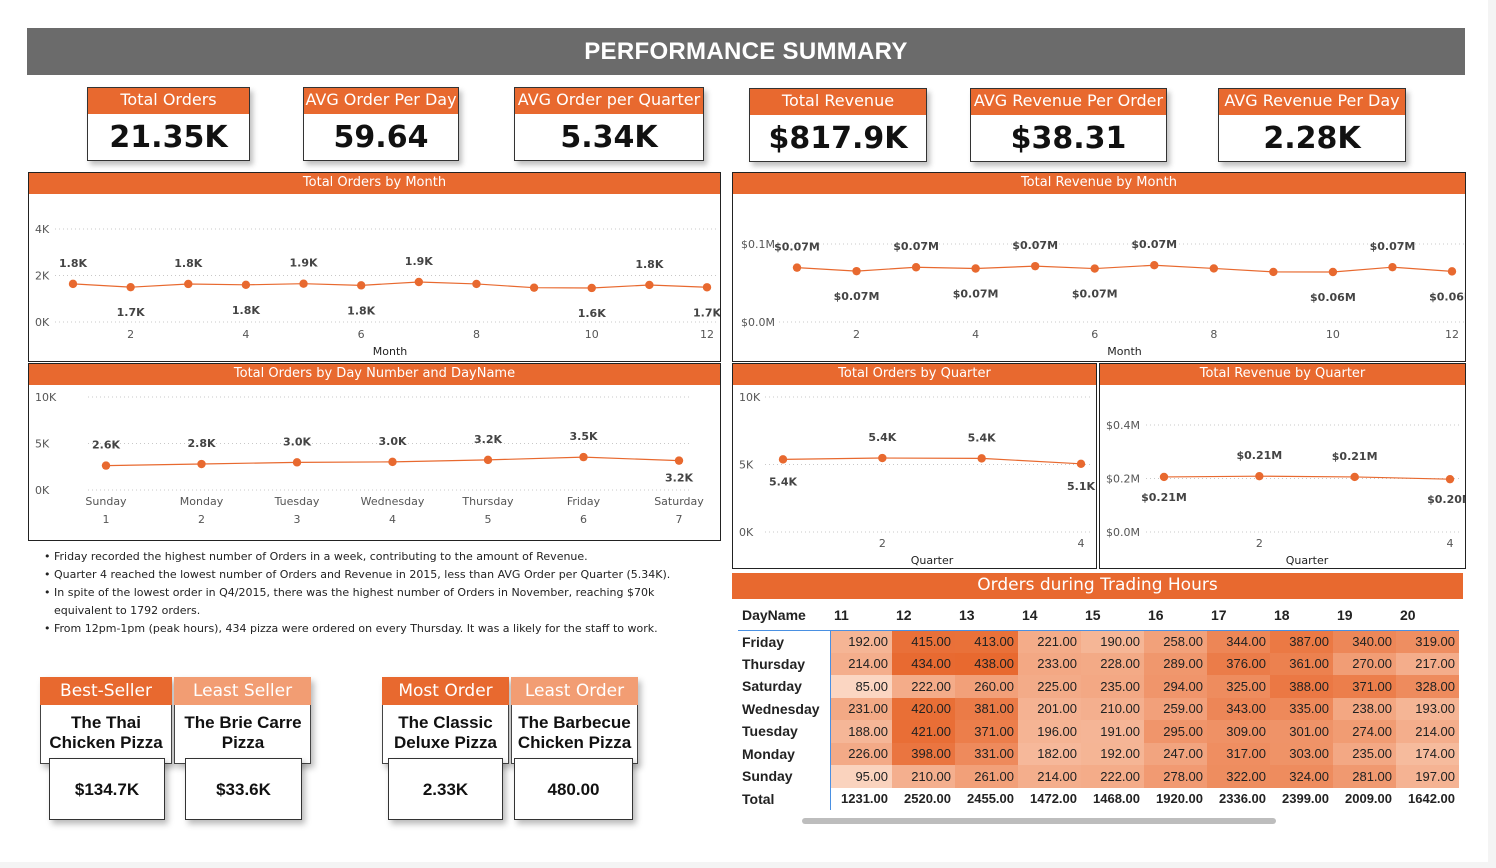 This screenshot has height=868, width=1496. Describe the element at coordinates (1238, 753) in the screenshot. I see `matrix-cell: 317.00` at that location.